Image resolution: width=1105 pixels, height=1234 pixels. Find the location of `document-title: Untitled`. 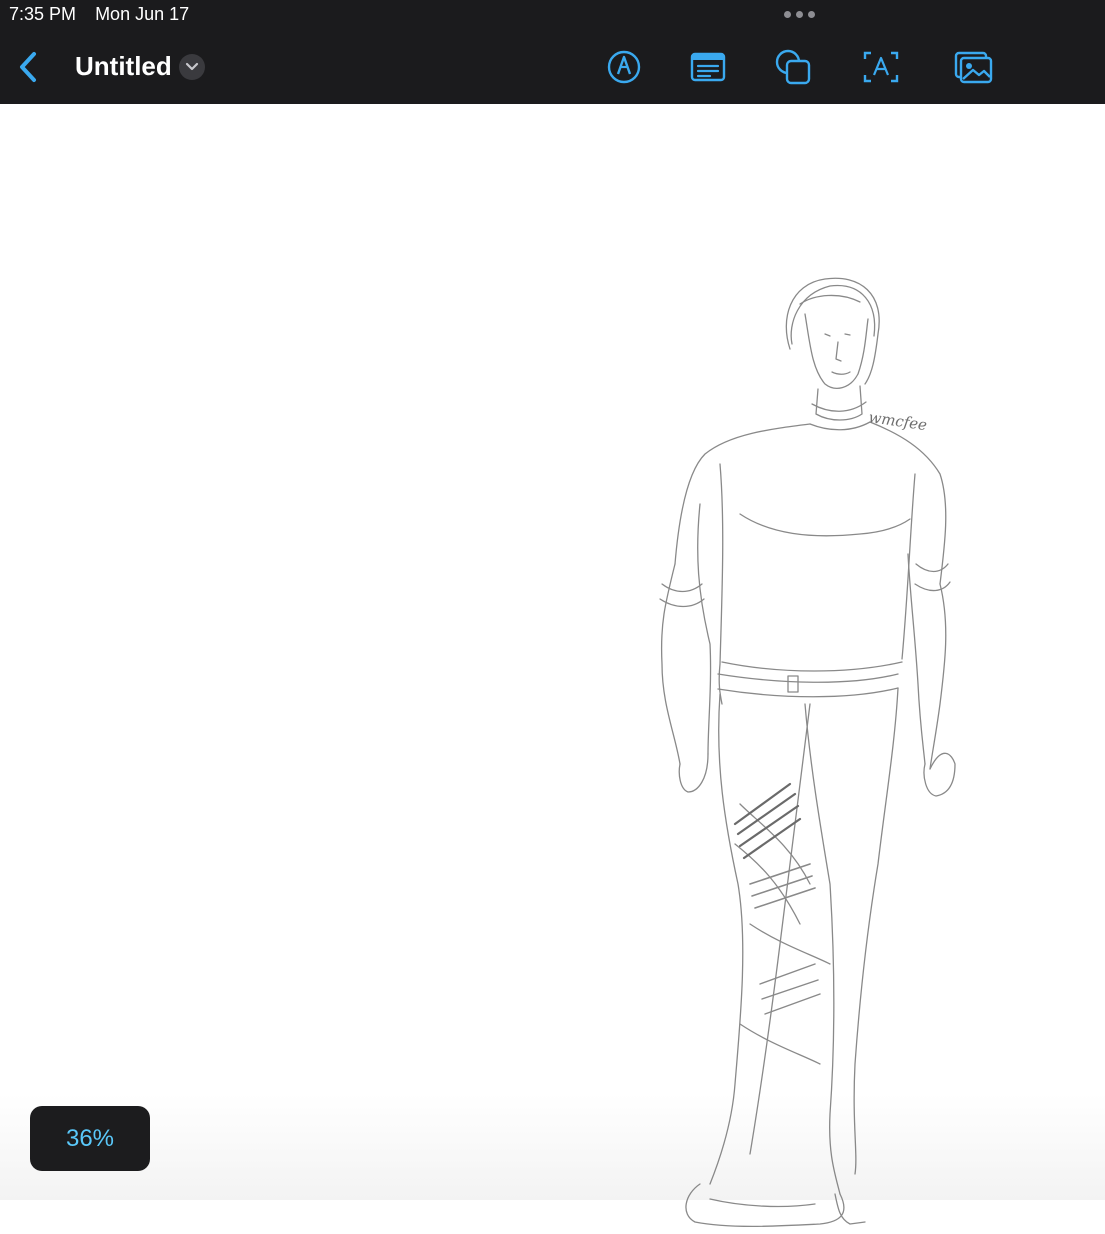

document-title: Untitled is located at coordinates (123, 66).